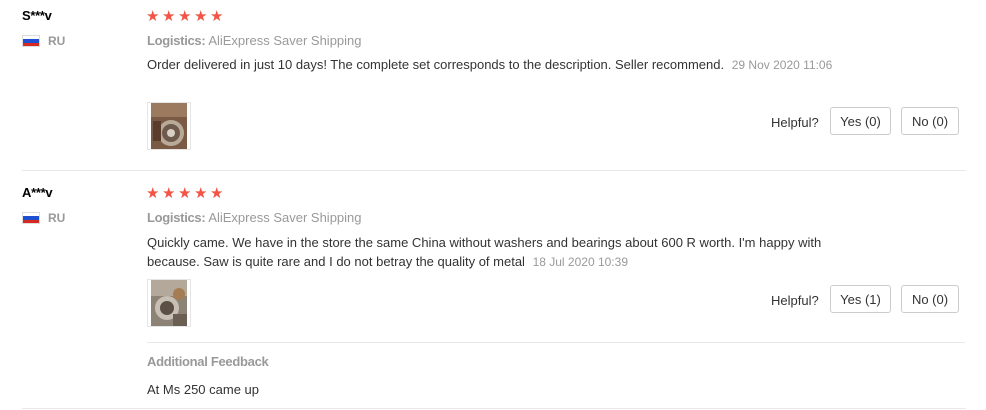 This screenshot has width=986, height=410. I want to click on additional-feedback-divider, so click(556, 342).